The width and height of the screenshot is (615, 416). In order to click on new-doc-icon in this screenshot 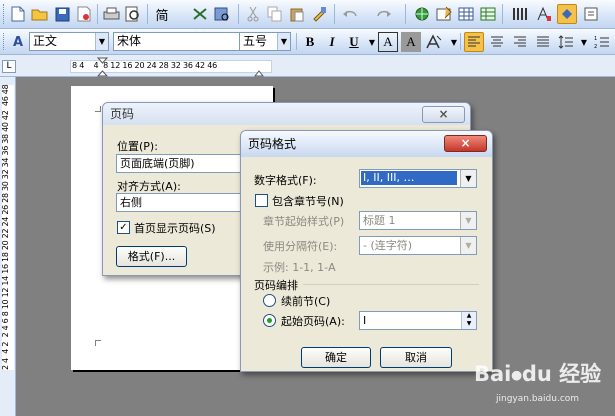, I will do `click(18, 14)`.